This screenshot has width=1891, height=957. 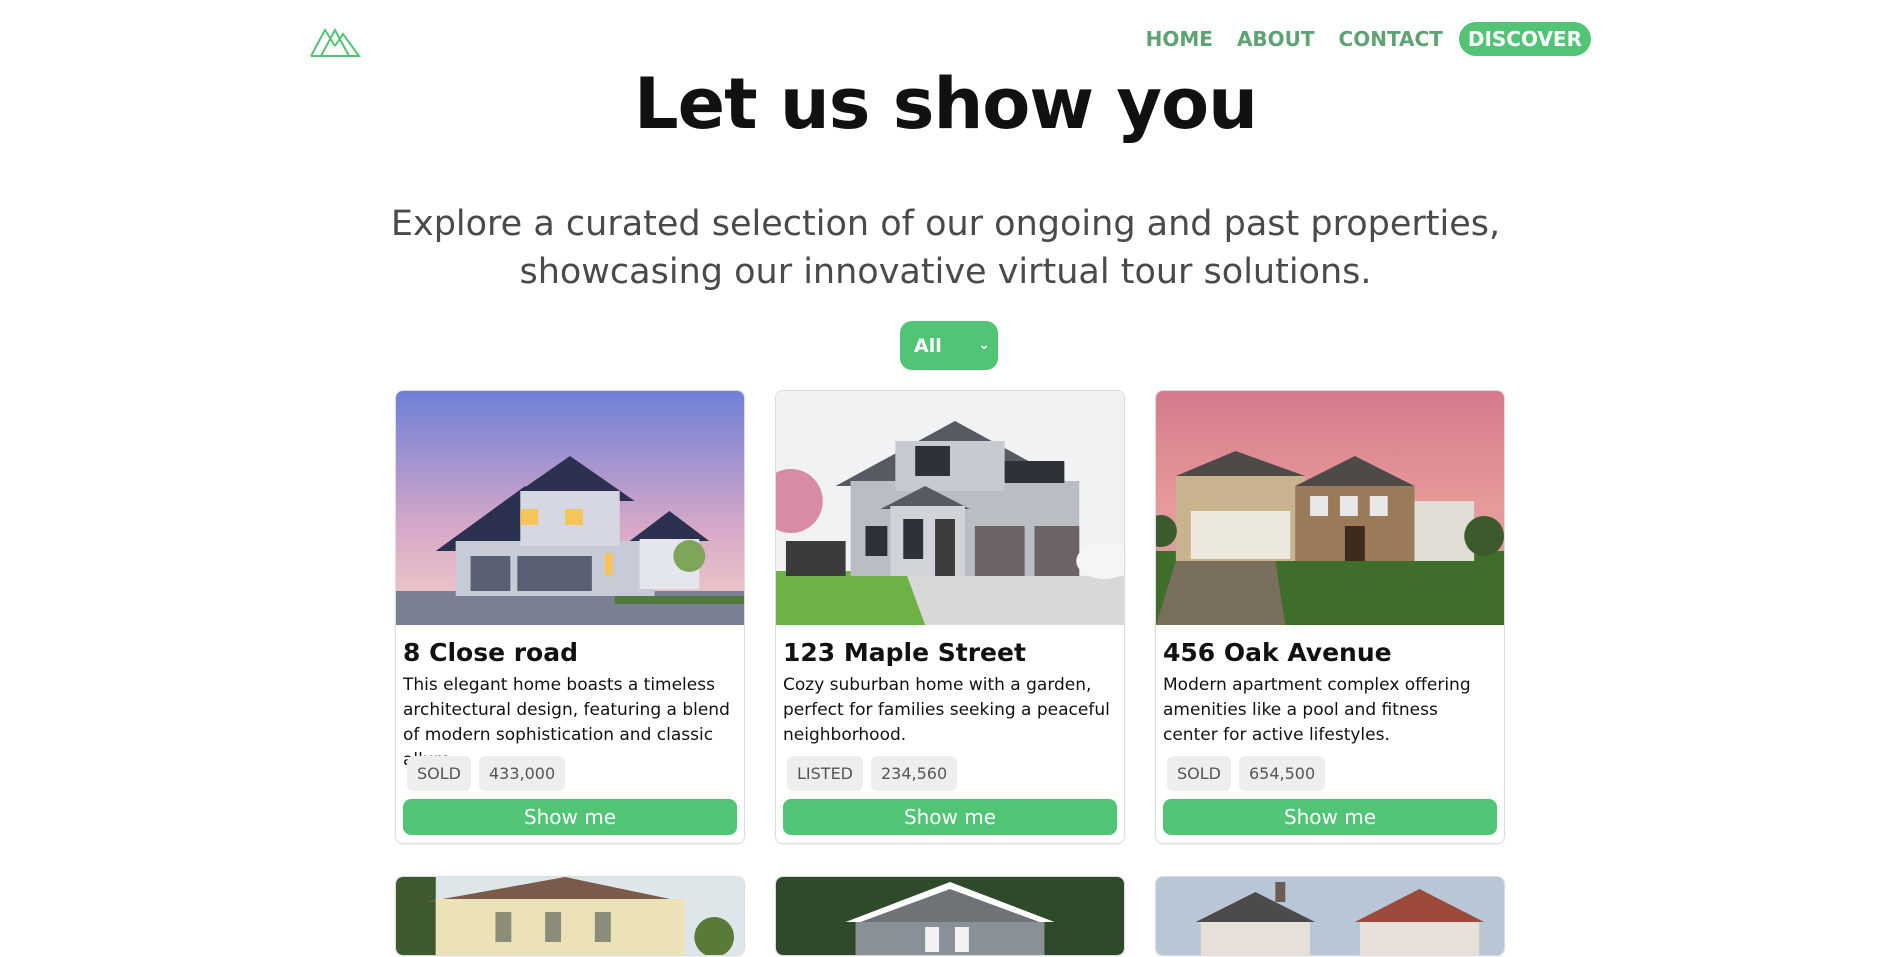 I want to click on price-badge: 654,500, so click(x=1282, y=773).